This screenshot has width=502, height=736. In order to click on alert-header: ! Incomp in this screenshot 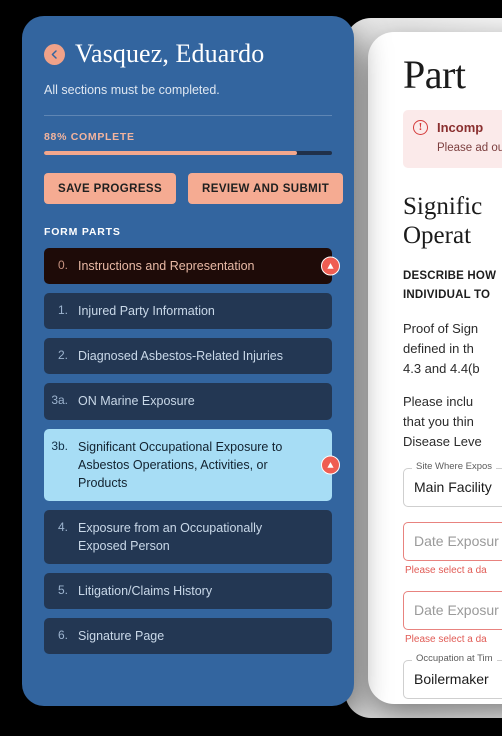, I will do `click(457, 127)`.